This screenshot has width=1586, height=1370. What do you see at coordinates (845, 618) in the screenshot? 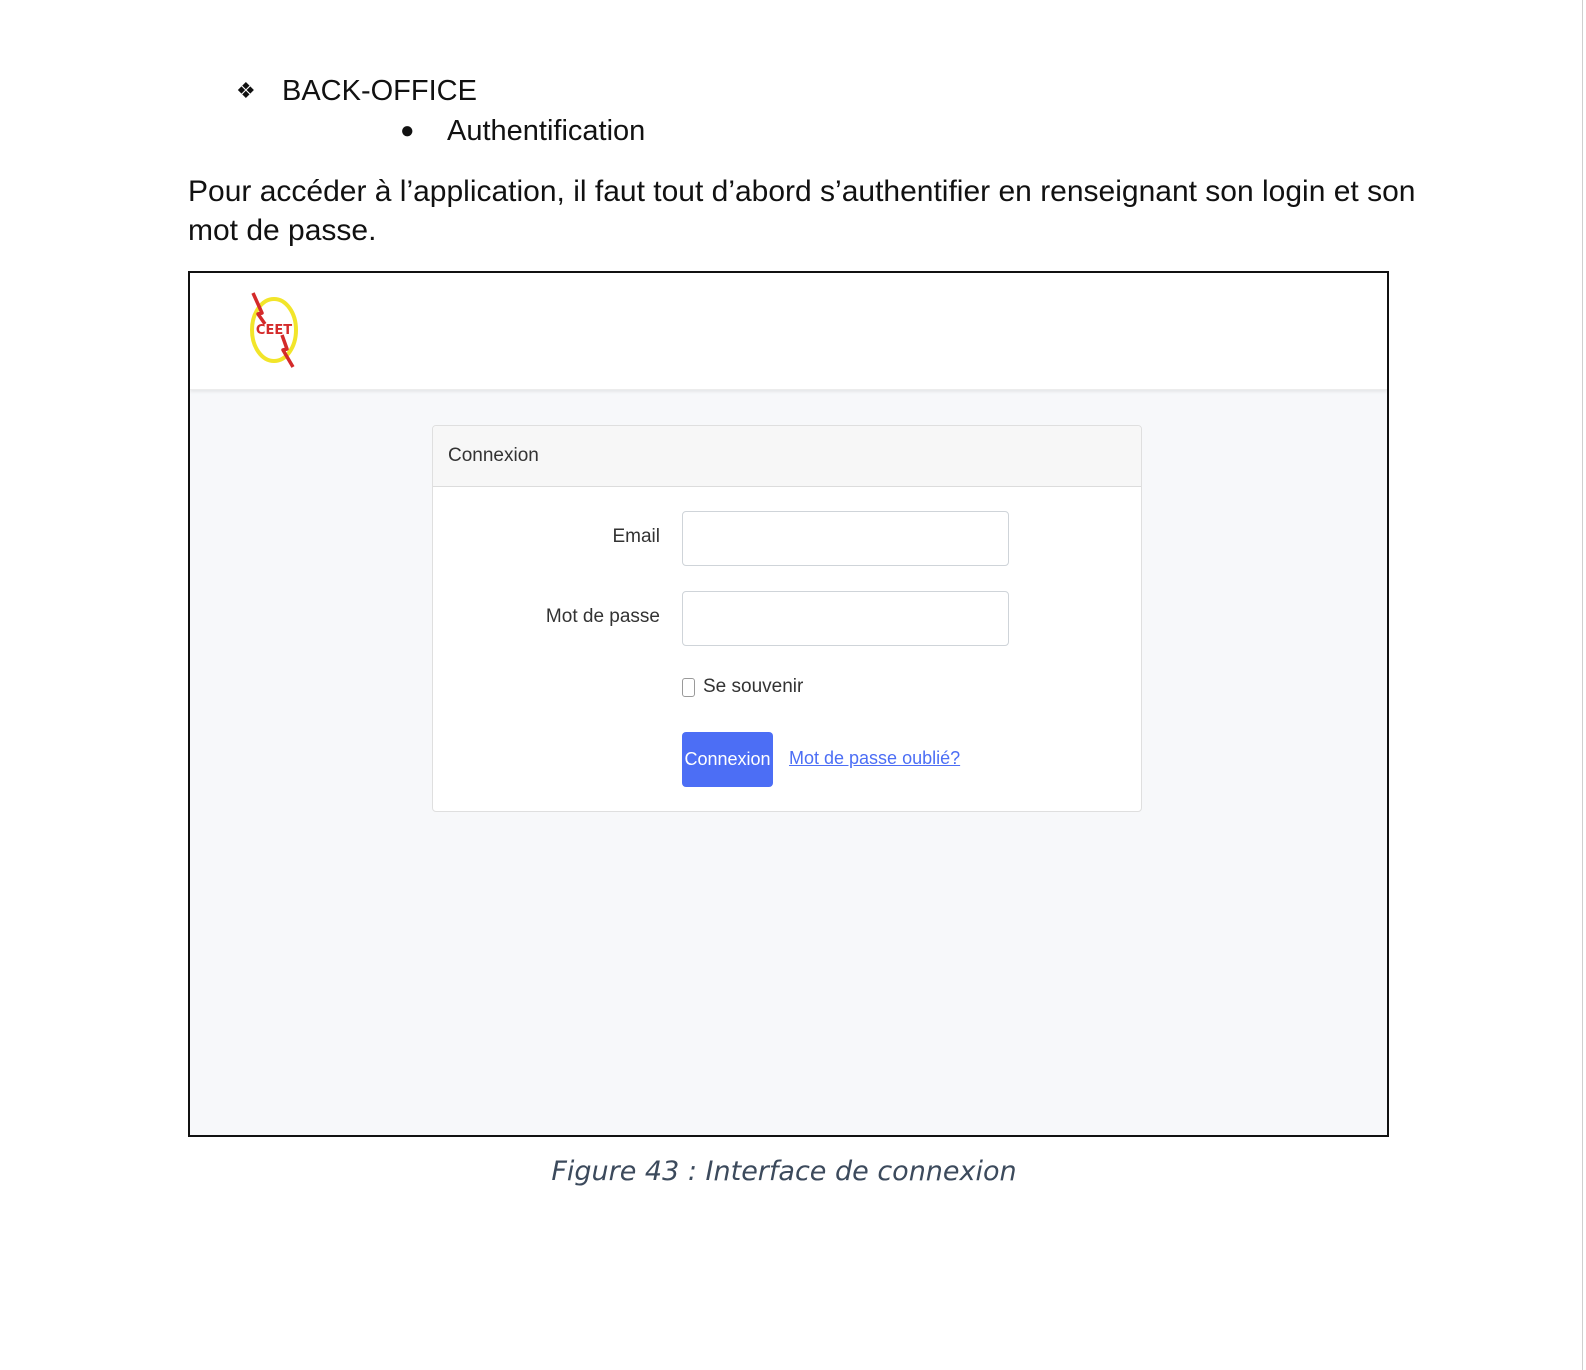
I see `password-input` at bounding box center [845, 618].